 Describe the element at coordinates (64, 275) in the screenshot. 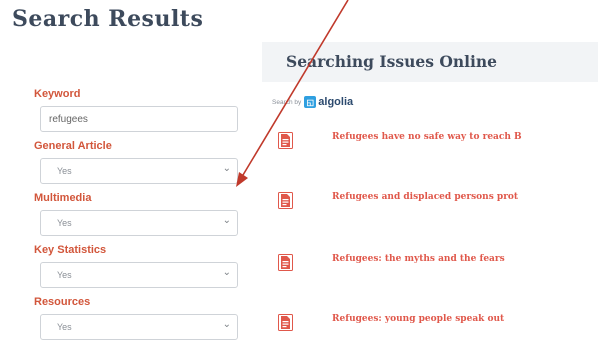

I see `key-statistics-value: Yes` at that location.